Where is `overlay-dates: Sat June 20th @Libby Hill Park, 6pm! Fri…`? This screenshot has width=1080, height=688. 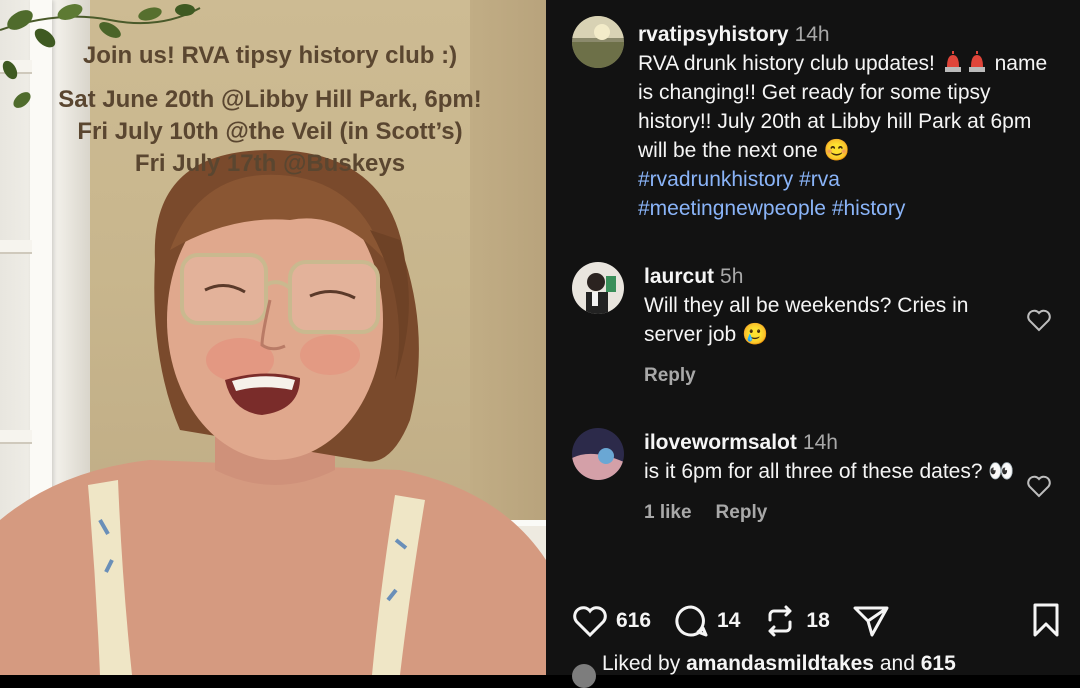 overlay-dates: Sat June 20th @Libby Hill Park, 6pm! Fri… is located at coordinates (270, 132).